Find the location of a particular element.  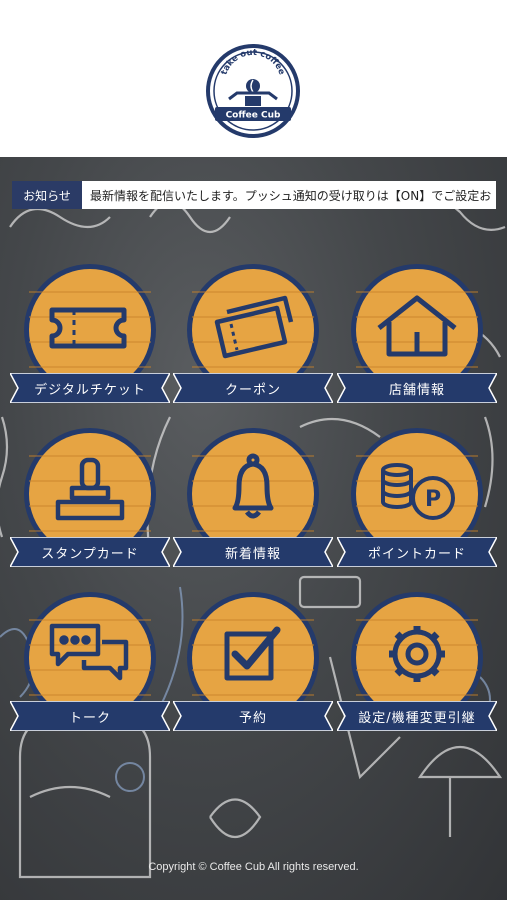

menu-stamp-card-button: スタンプカード is located at coordinates (90, 501).